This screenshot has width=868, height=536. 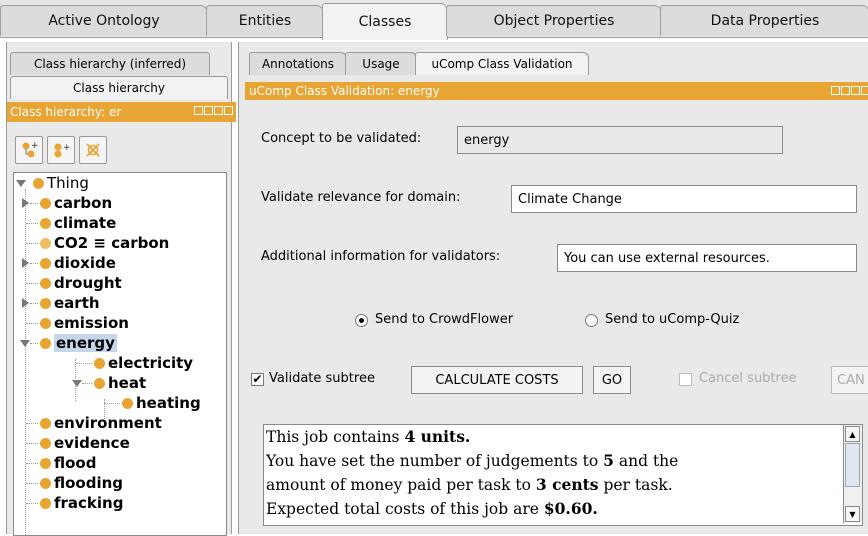 I want to click on tab-label: Class hierarchy (inferred), so click(x=110, y=64).